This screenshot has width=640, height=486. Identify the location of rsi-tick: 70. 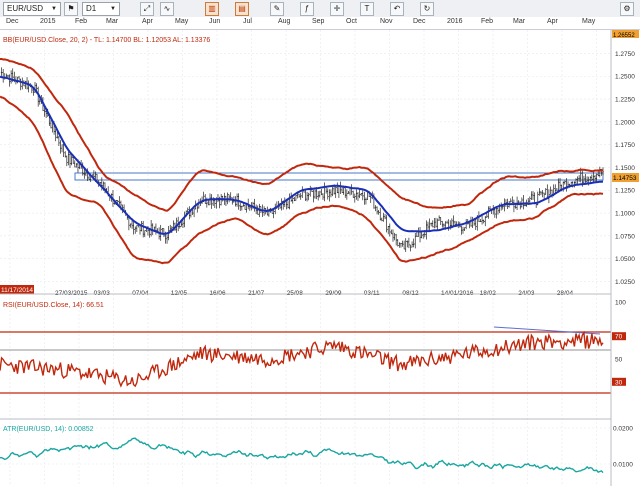
(619, 337).